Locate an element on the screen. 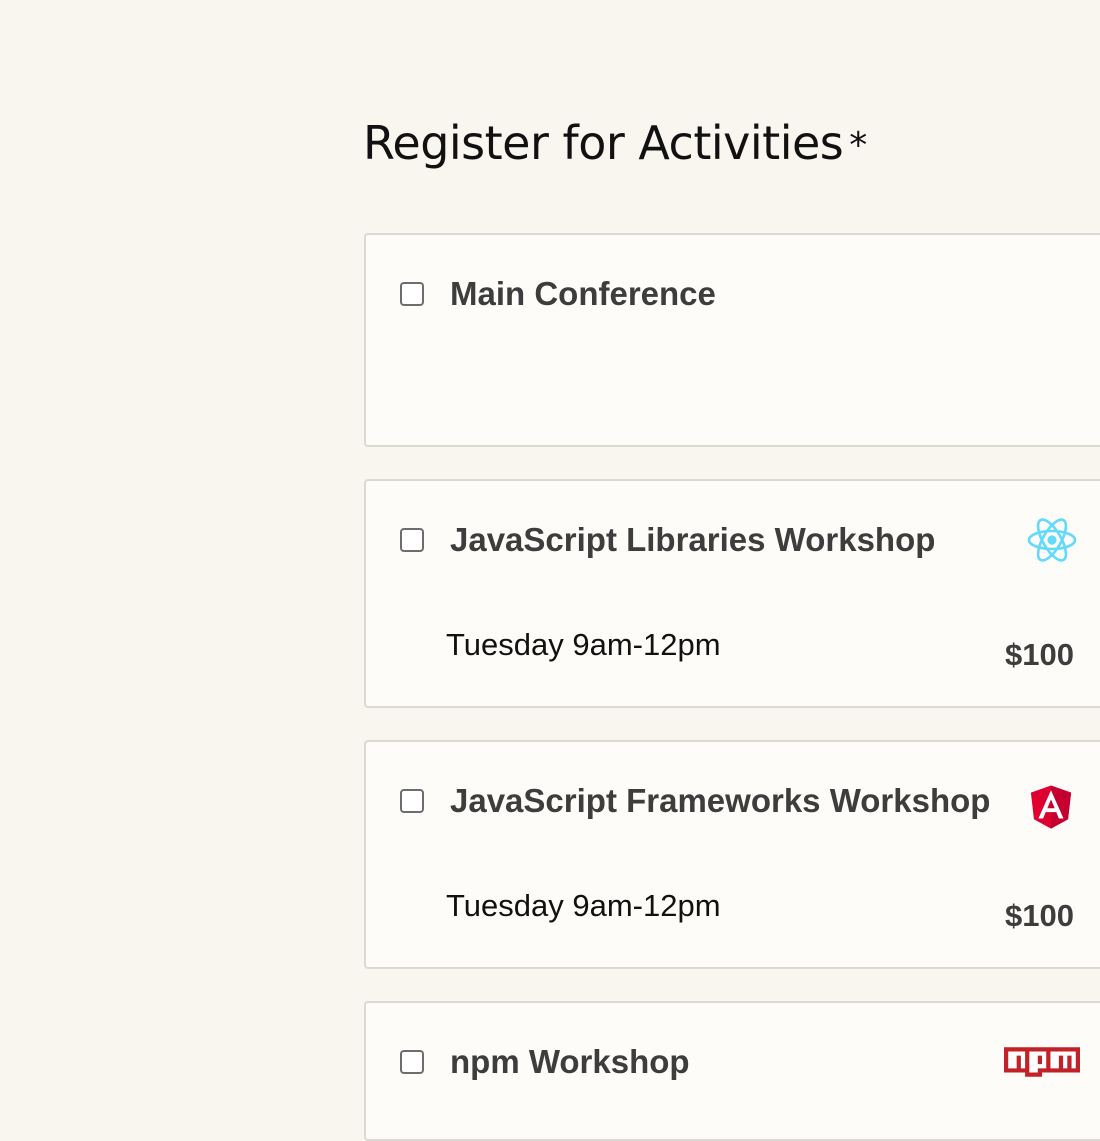  activity-checkbox-js-libraries is located at coordinates (412, 540).